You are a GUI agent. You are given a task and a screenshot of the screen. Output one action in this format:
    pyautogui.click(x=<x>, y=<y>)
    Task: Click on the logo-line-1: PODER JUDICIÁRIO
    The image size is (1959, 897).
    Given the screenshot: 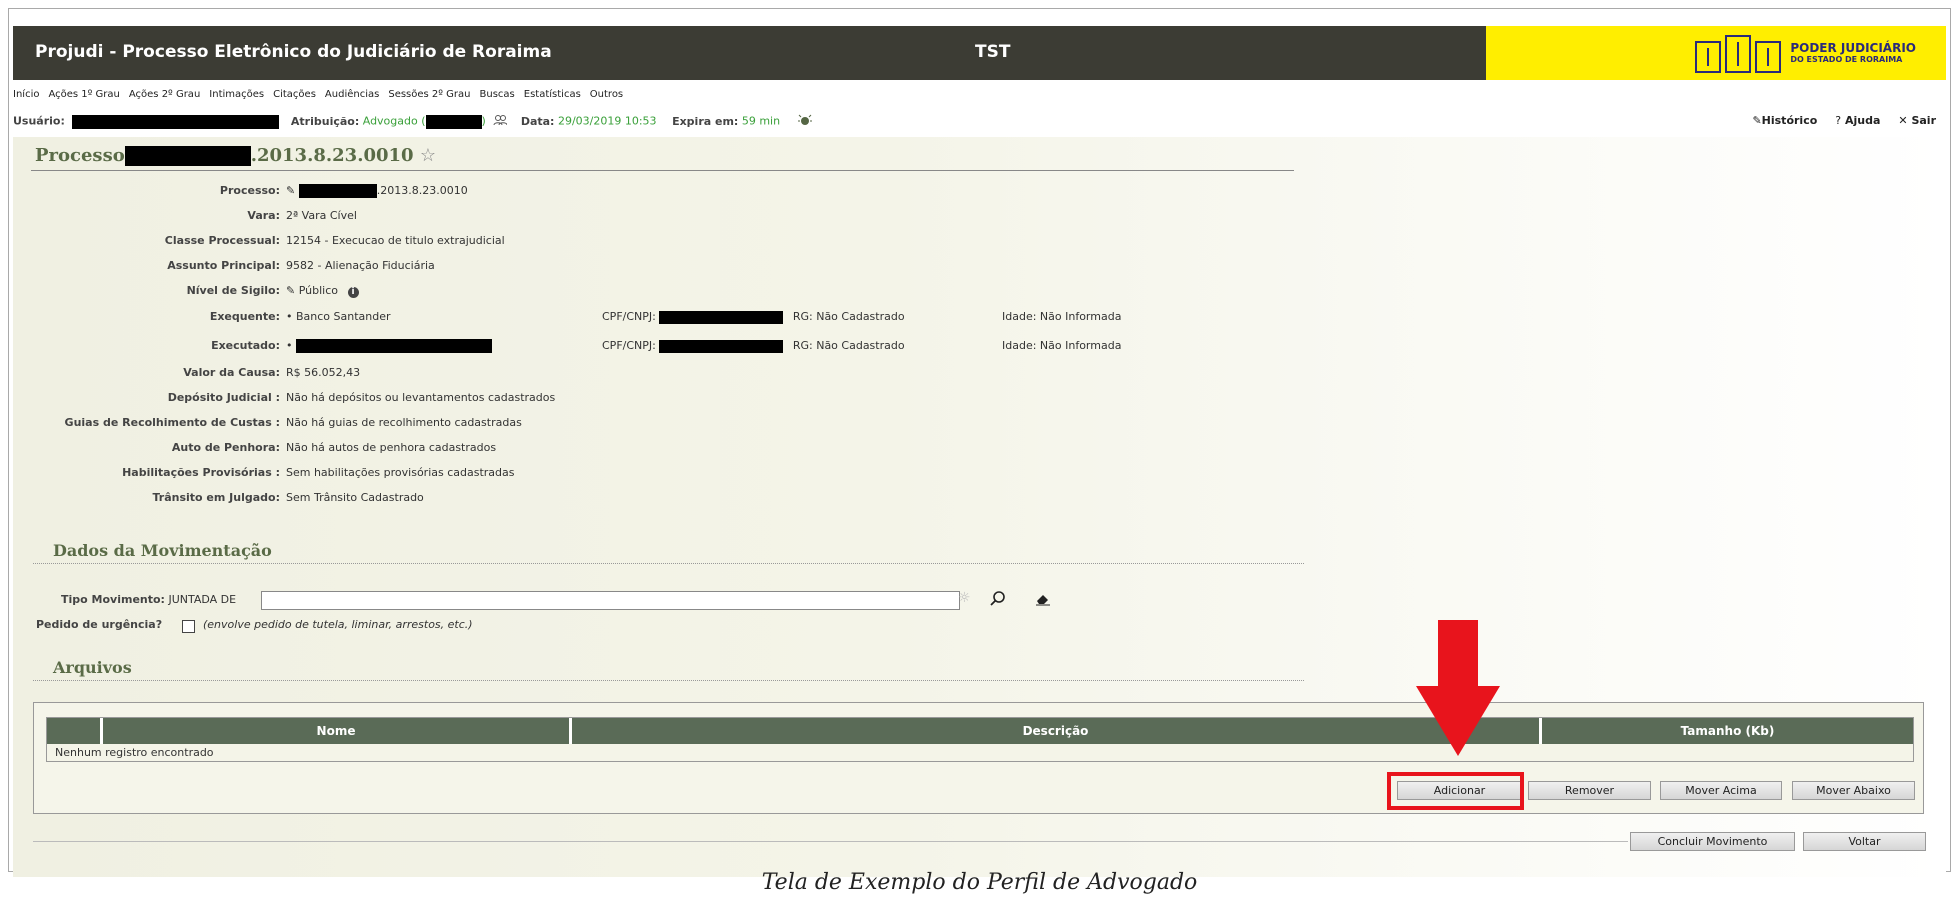 What is the action you would take?
    pyautogui.click(x=1853, y=48)
    